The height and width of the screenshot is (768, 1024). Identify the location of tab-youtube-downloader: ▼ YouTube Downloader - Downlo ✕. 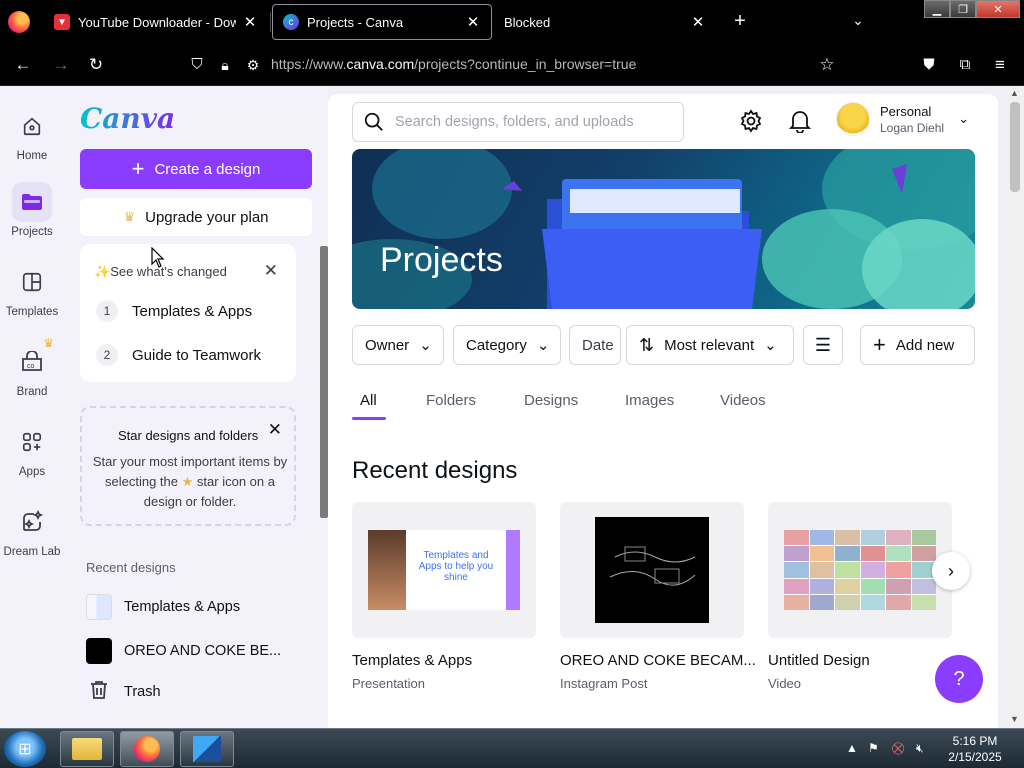
(156, 22).